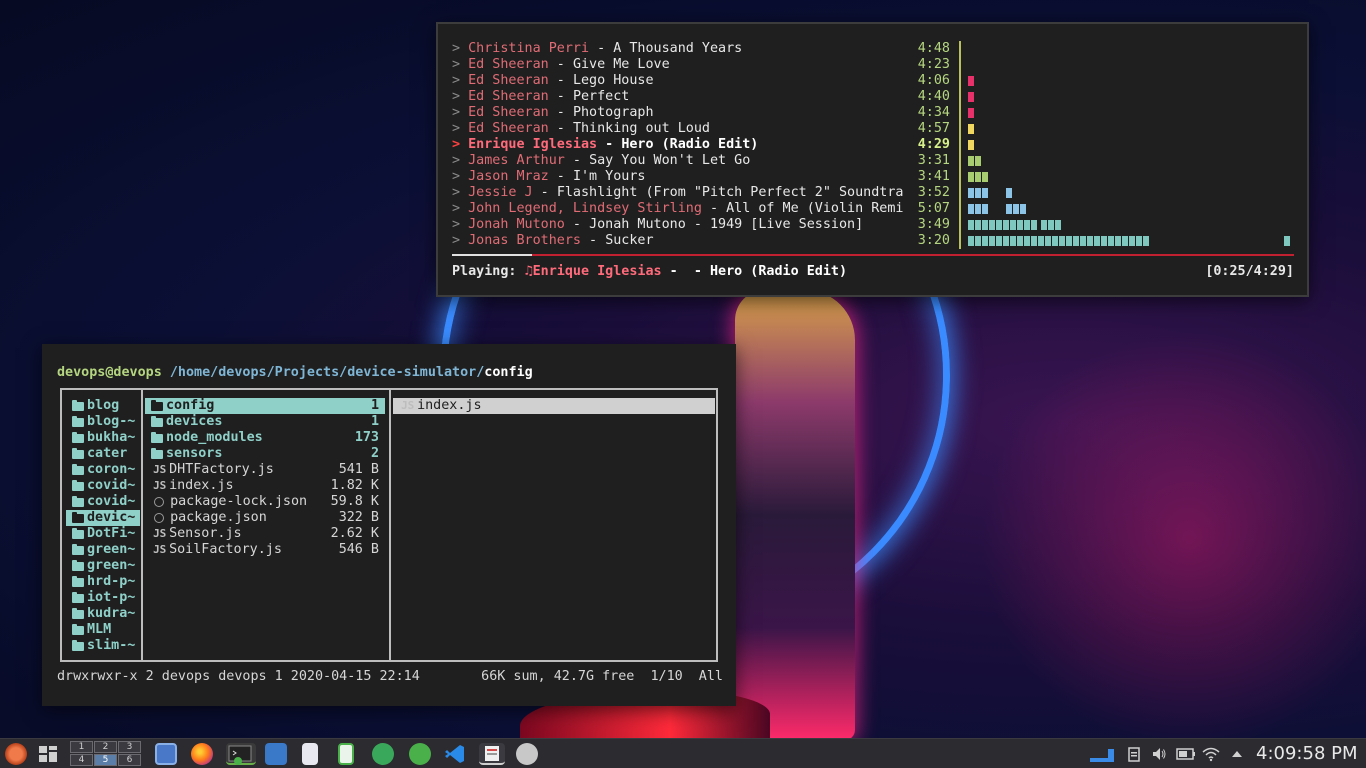 The width and height of the screenshot is (1366, 768). Describe the element at coordinates (1307, 754) in the screenshot. I see `clock: 4:09:58 PM` at that location.